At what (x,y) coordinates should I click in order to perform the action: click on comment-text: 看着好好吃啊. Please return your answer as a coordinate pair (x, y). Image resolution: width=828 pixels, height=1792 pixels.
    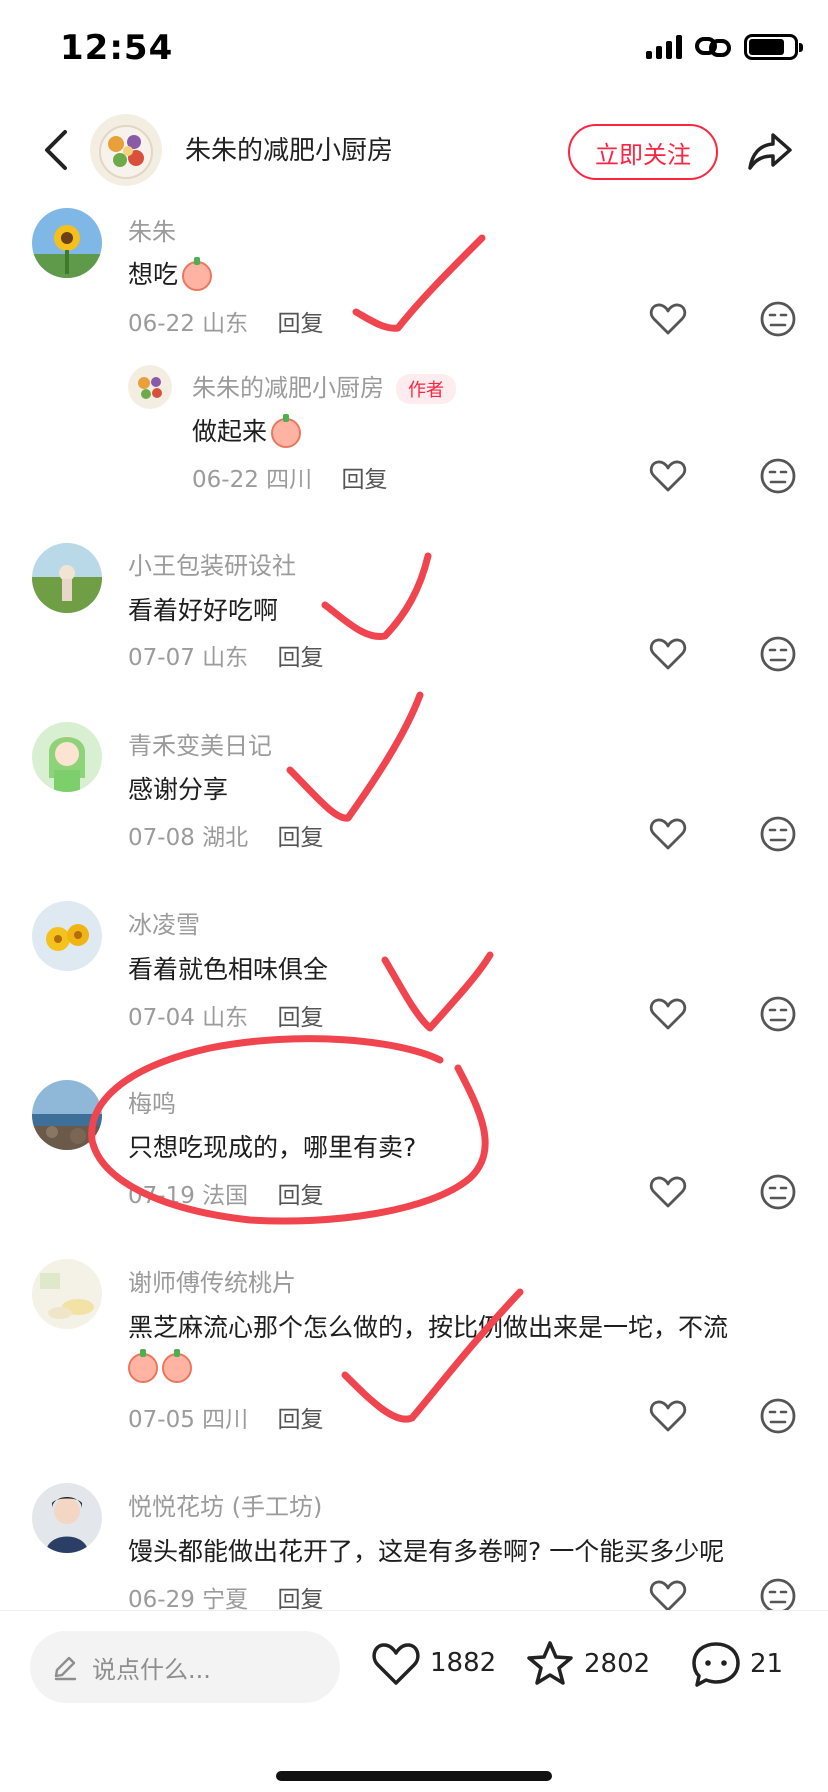
    Looking at the image, I should click on (203, 610).